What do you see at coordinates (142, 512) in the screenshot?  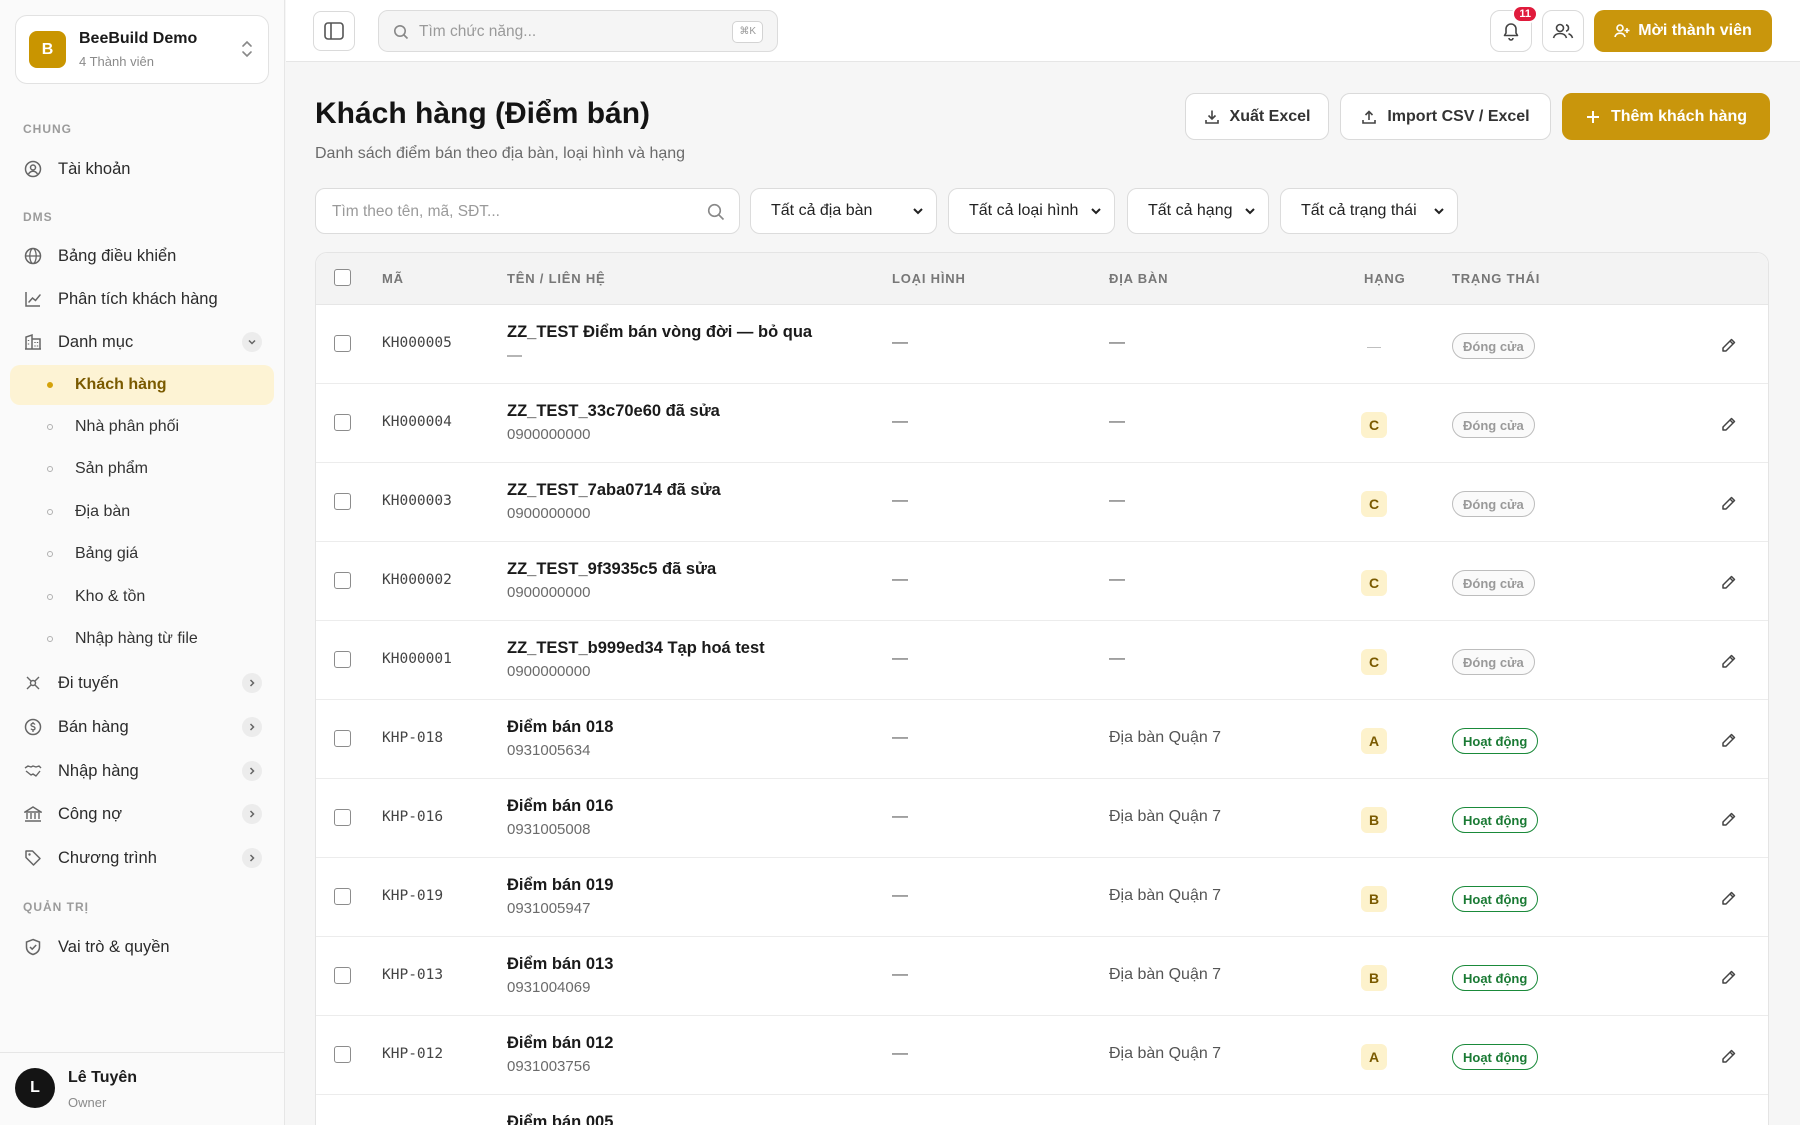 I see `sidebar-item-areas: Địa bàn` at bounding box center [142, 512].